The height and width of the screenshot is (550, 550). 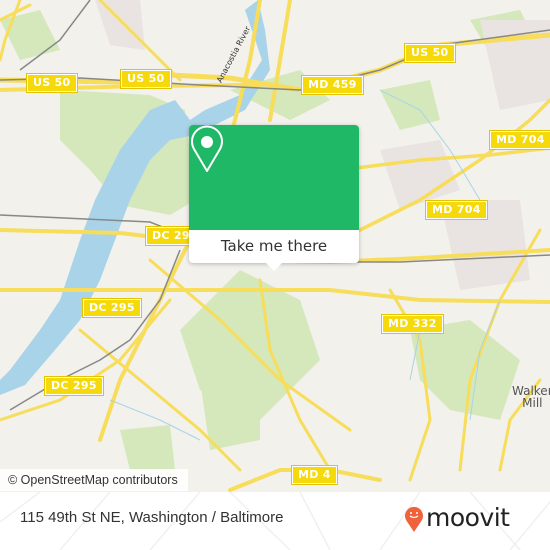 What do you see at coordinates (468, 517) in the screenshot?
I see `moovit-wordmark: moovit` at bounding box center [468, 517].